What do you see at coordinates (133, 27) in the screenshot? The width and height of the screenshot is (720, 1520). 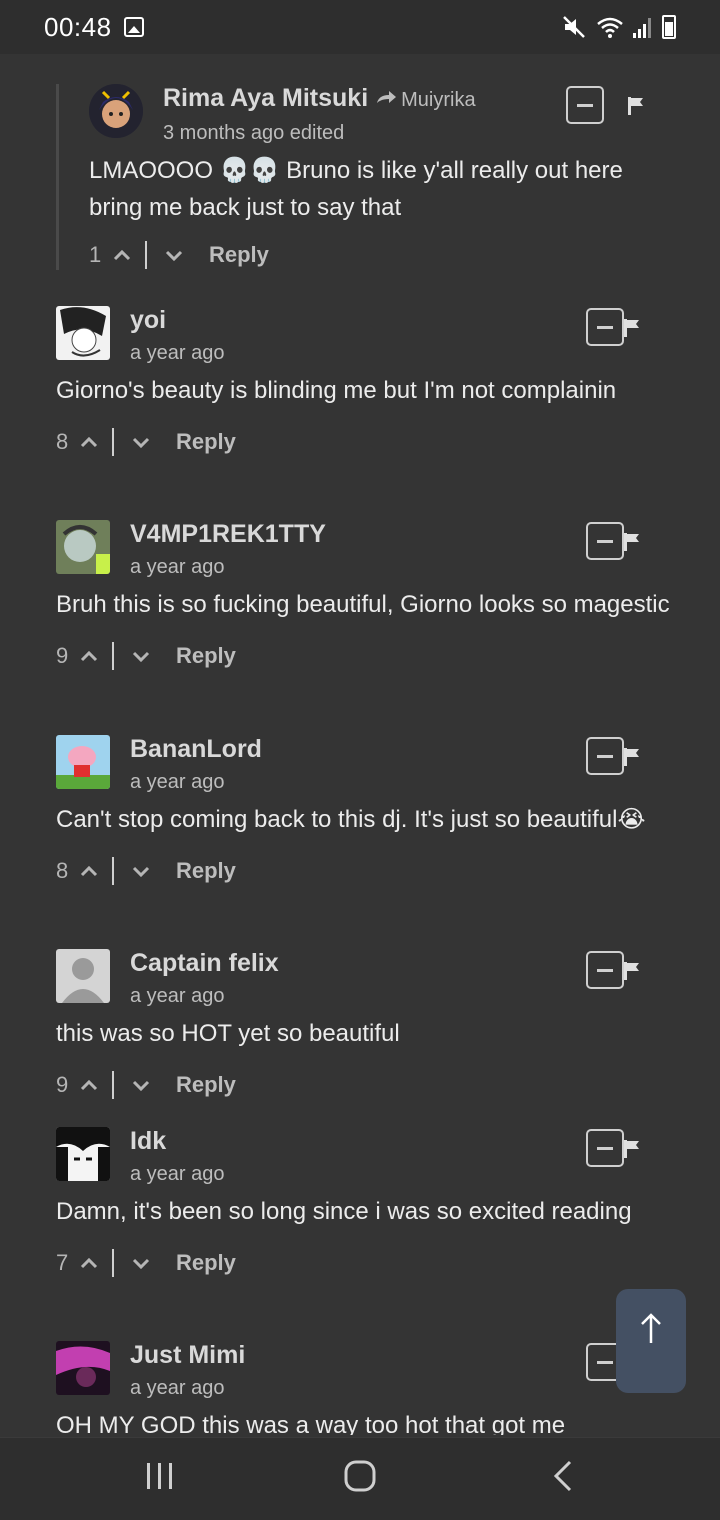 I see `image-notification-icon` at bounding box center [133, 27].